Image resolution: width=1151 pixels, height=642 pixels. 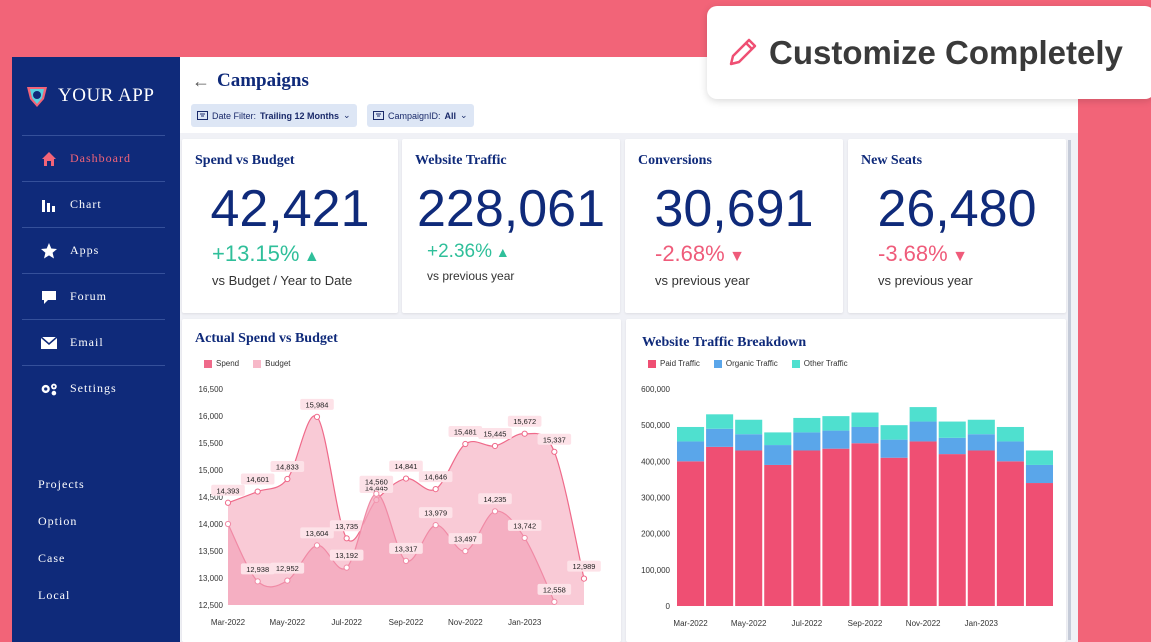 I want to click on filter-value: All, so click(x=450, y=115).